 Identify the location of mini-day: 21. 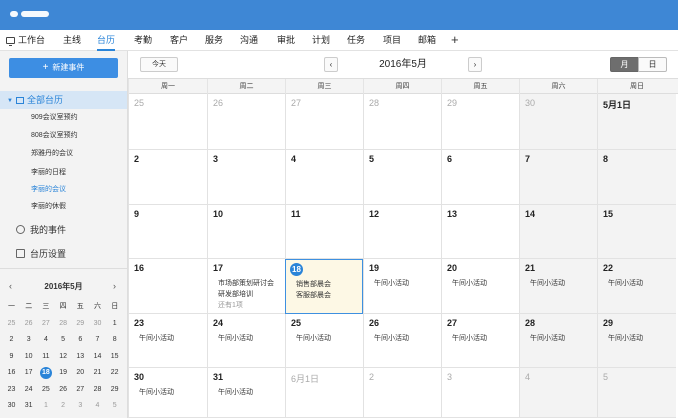
(97, 372).